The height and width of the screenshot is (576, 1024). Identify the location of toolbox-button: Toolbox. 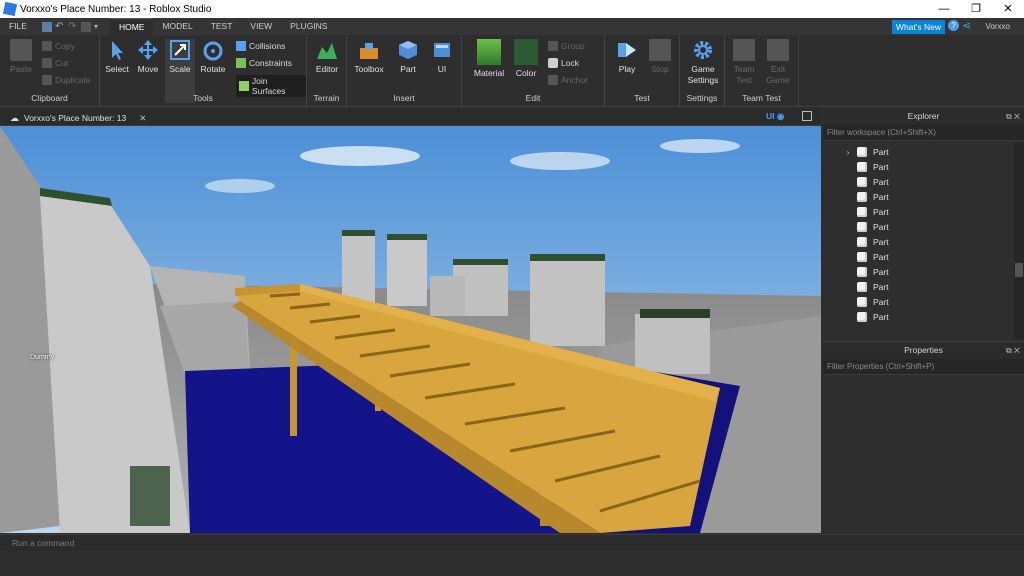
(369, 56).